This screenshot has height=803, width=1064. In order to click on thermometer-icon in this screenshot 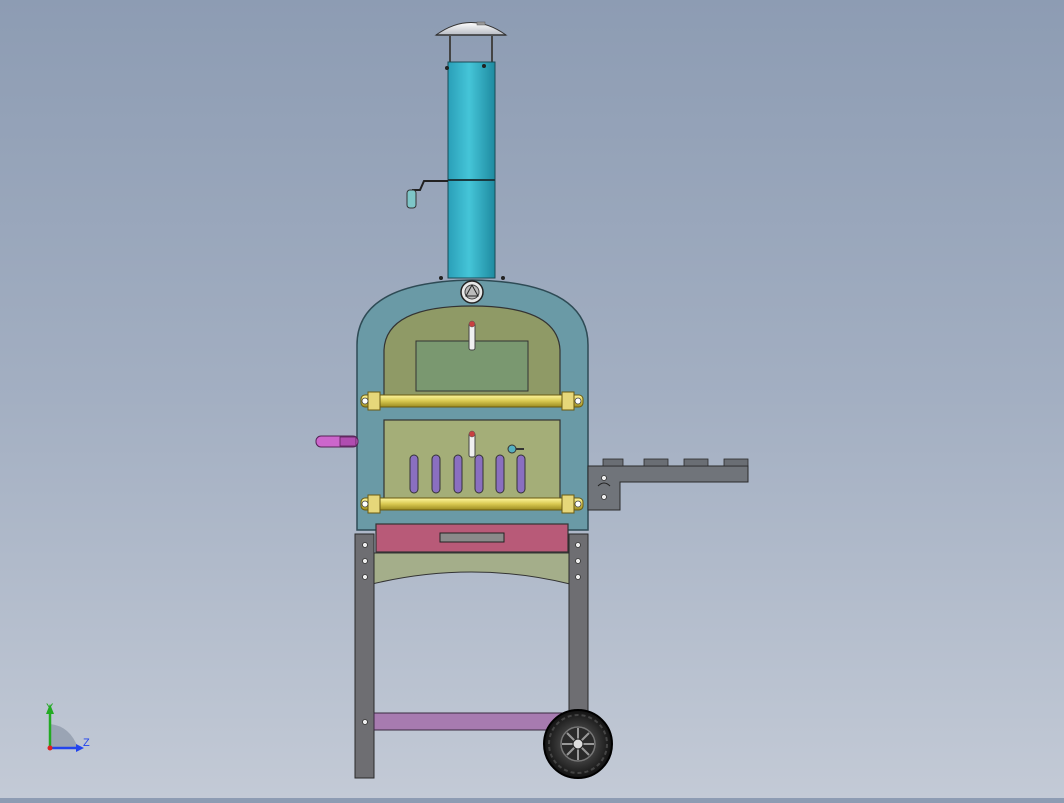, I will do `click(472, 292)`.